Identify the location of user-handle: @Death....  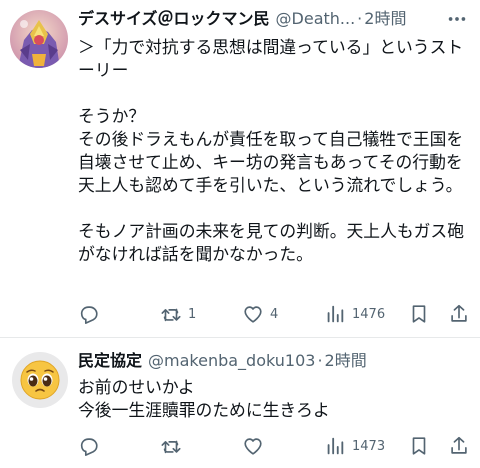
(316, 19).